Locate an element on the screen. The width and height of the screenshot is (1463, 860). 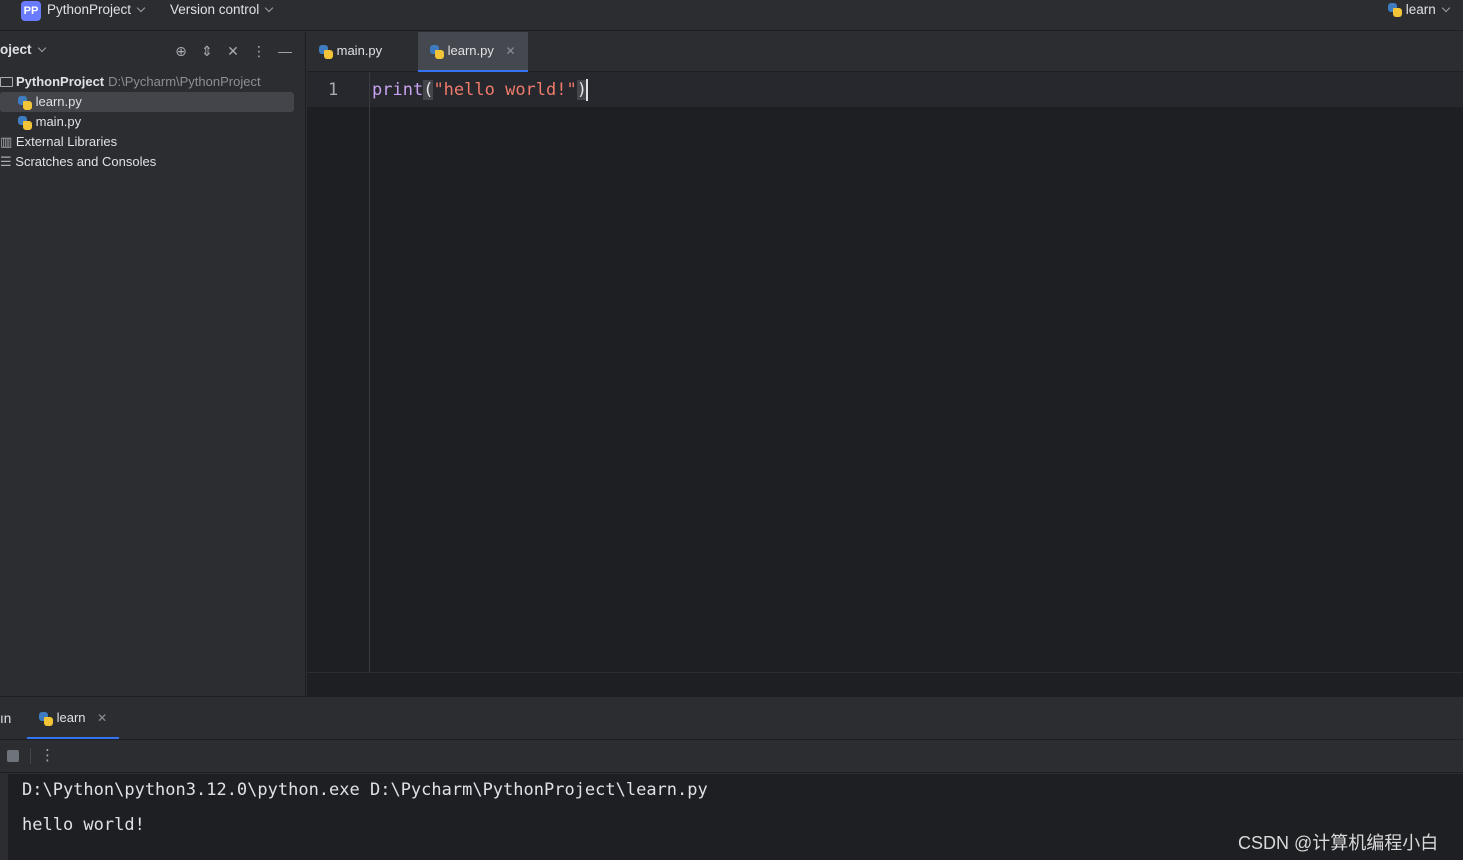
expand-icon: ⇕ is located at coordinates (207, 51).